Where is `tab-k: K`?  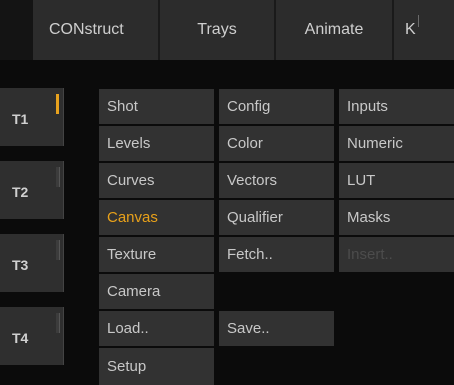
tab-k: K is located at coordinates (424, 30).